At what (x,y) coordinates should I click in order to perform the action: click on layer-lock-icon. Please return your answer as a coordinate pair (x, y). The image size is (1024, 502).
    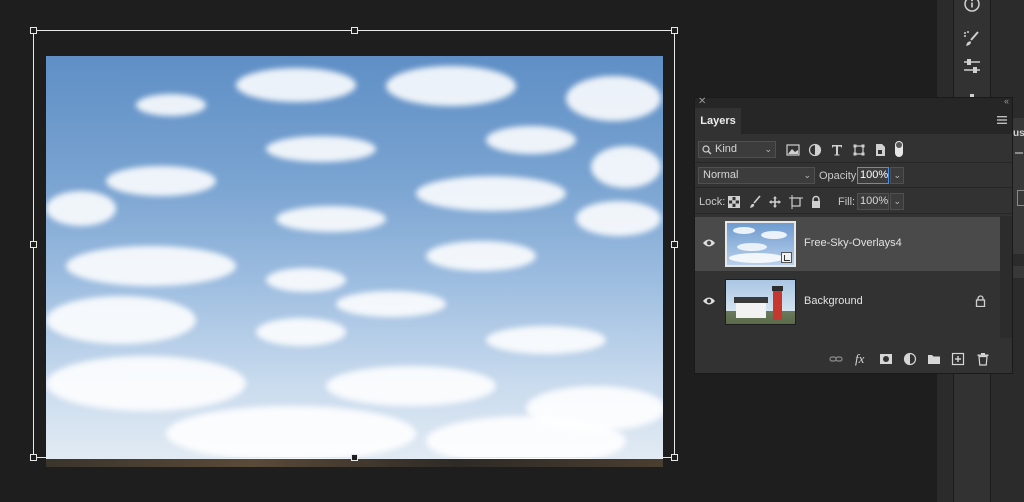
    Looking at the image, I should click on (980, 301).